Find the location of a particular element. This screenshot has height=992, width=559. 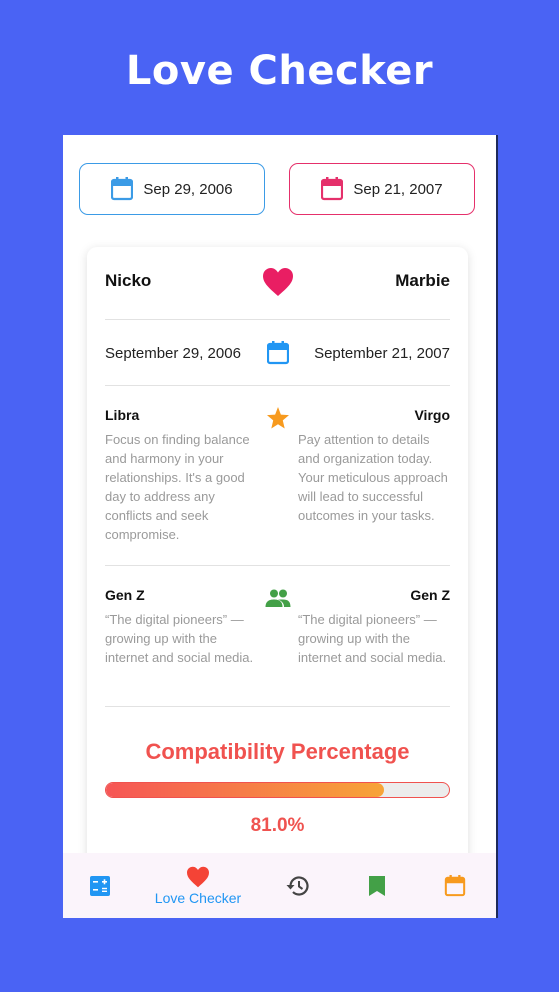

compatibility-title: Compatibility Percentage is located at coordinates (277, 751).